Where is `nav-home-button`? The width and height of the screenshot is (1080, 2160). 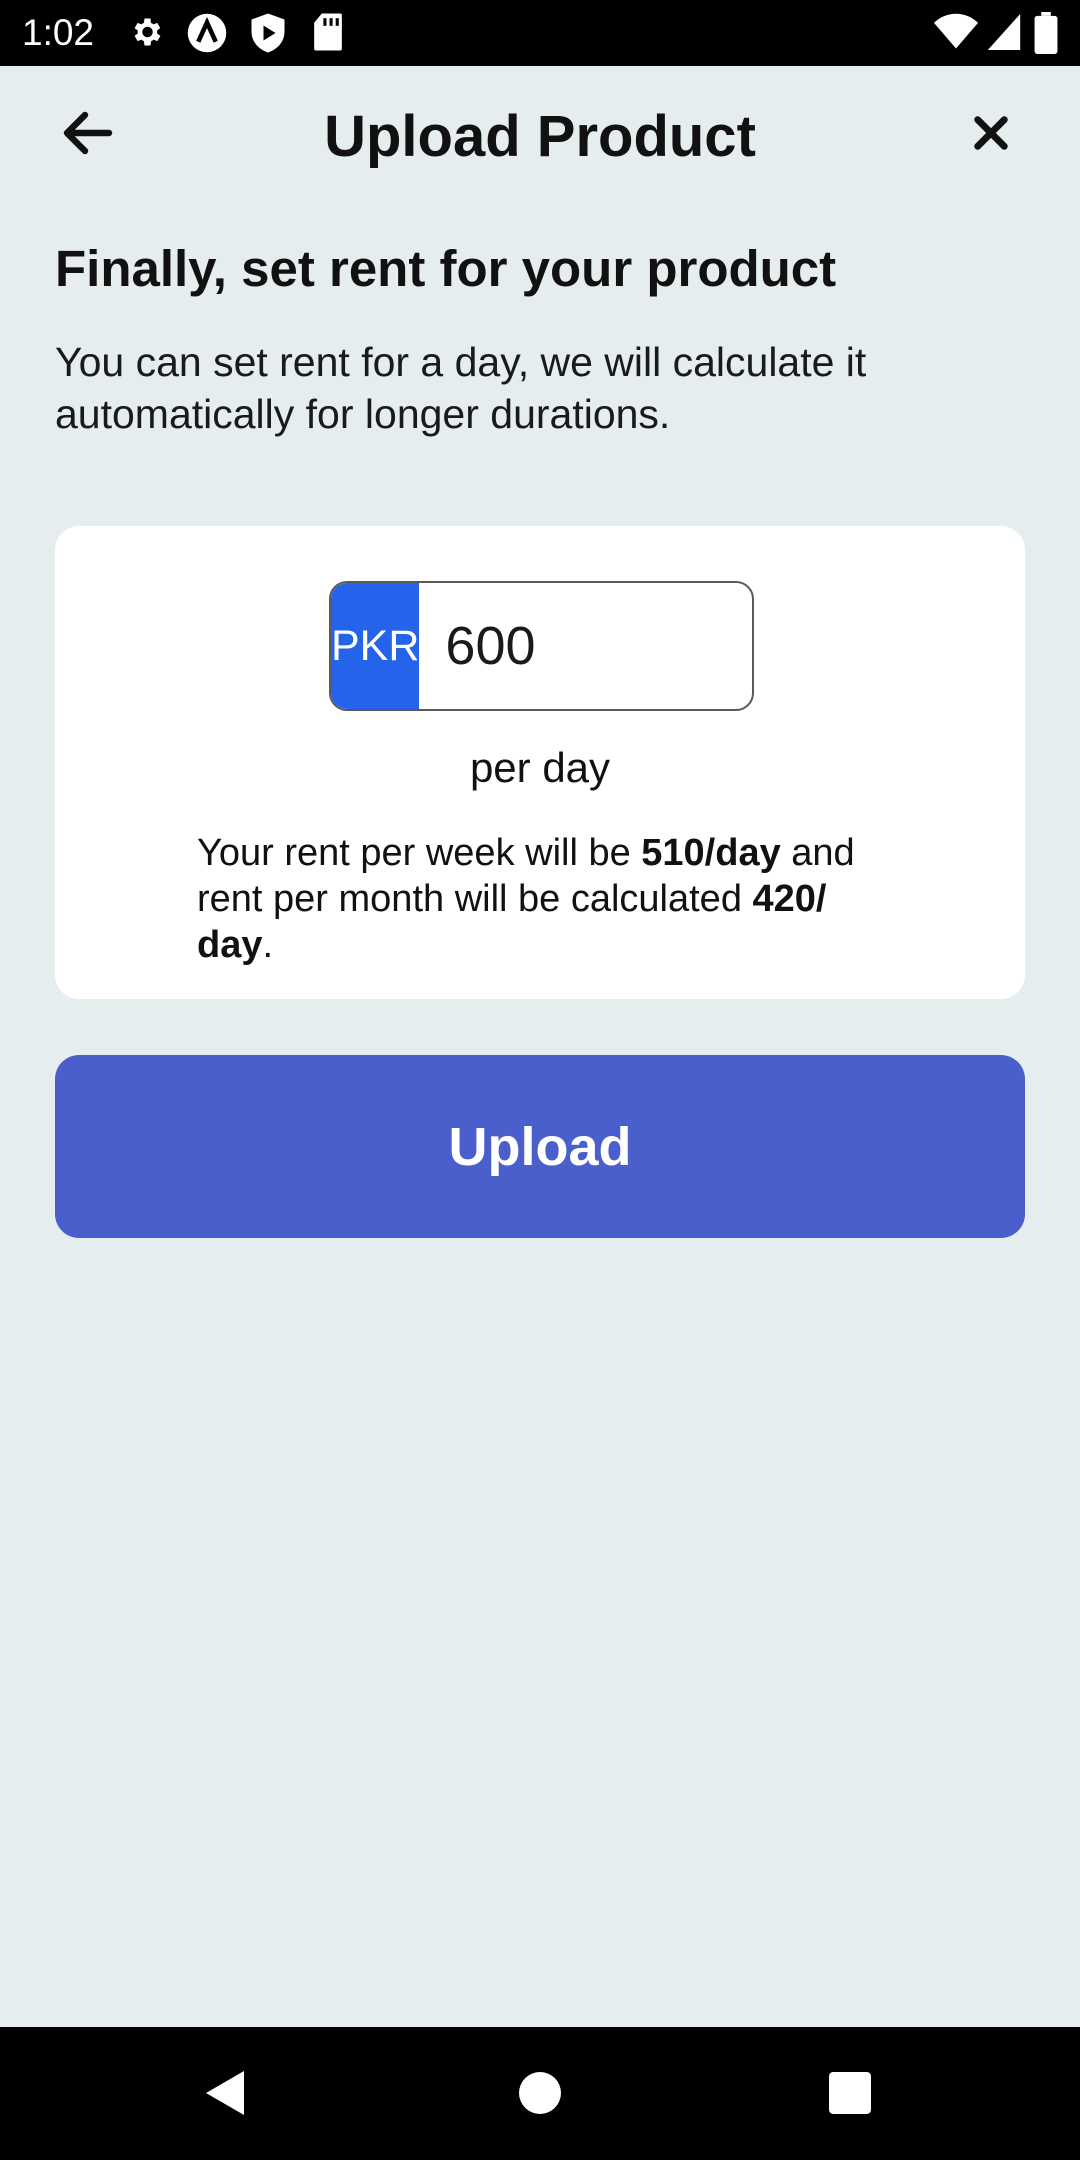
nav-home-button is located at coordinates (540, 2095).